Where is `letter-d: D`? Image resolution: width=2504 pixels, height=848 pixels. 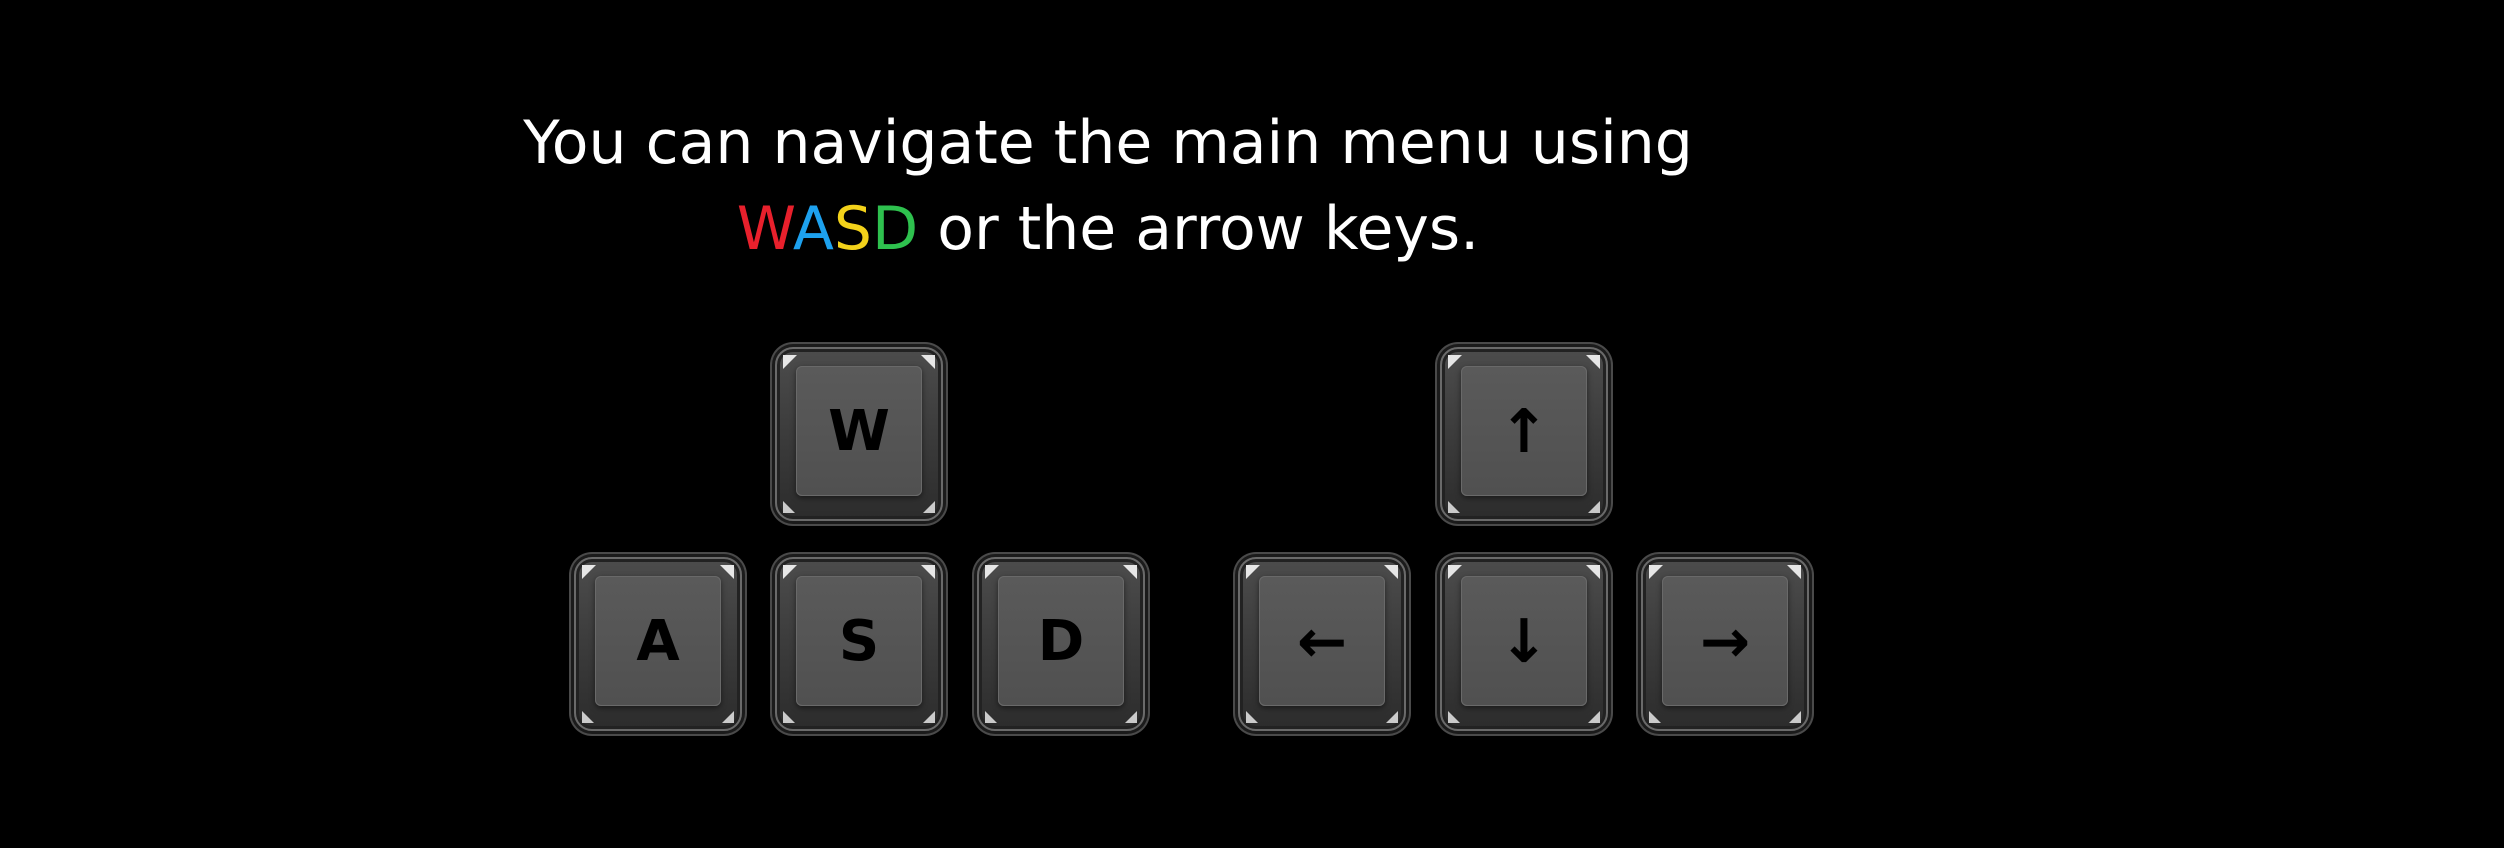 letter-d: D is located at coordinates (895, 229).